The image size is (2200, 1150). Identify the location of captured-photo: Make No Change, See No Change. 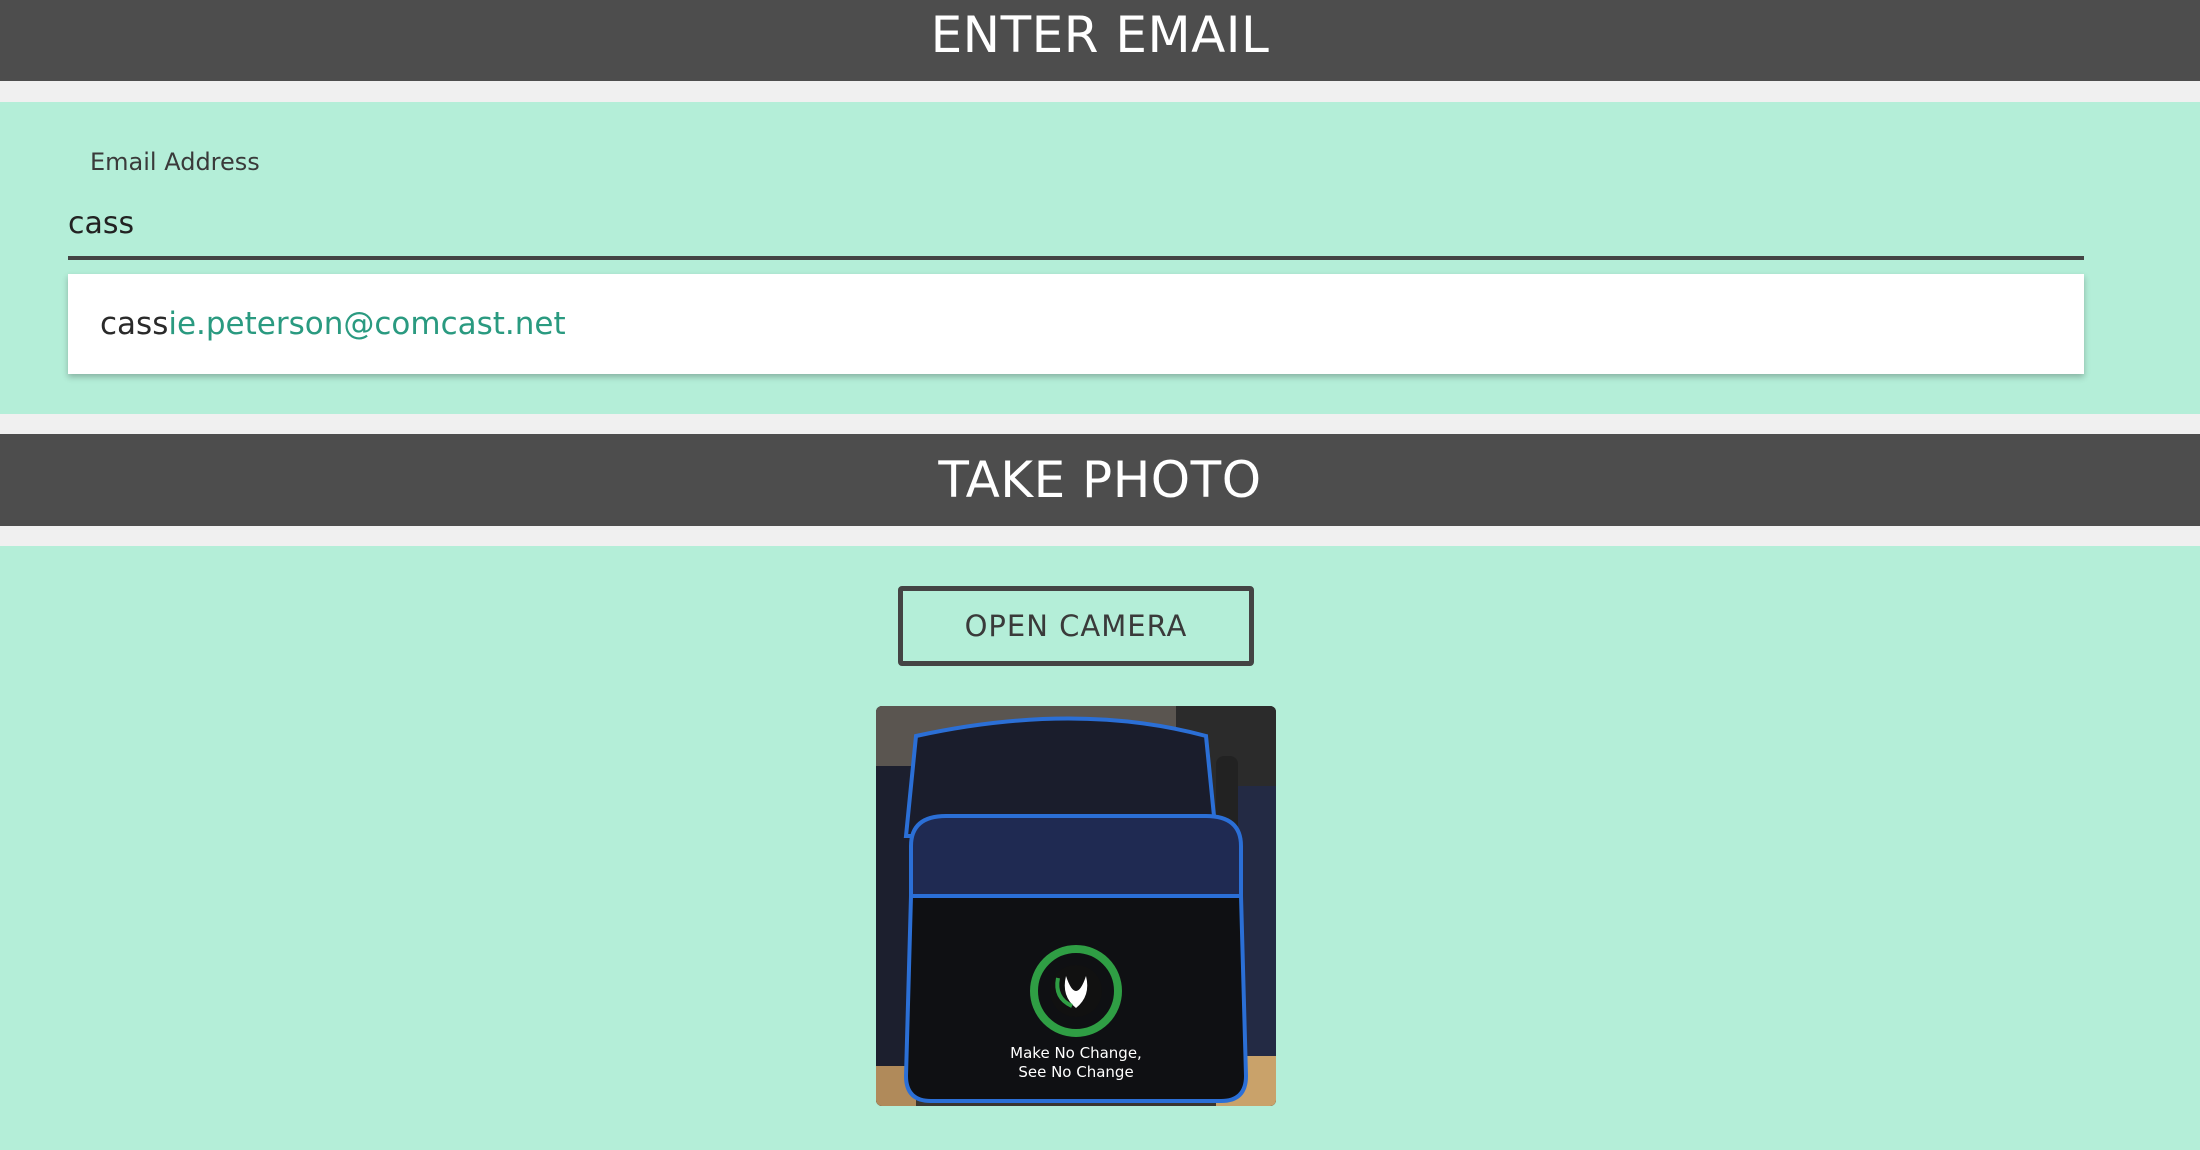
(1076, 906).